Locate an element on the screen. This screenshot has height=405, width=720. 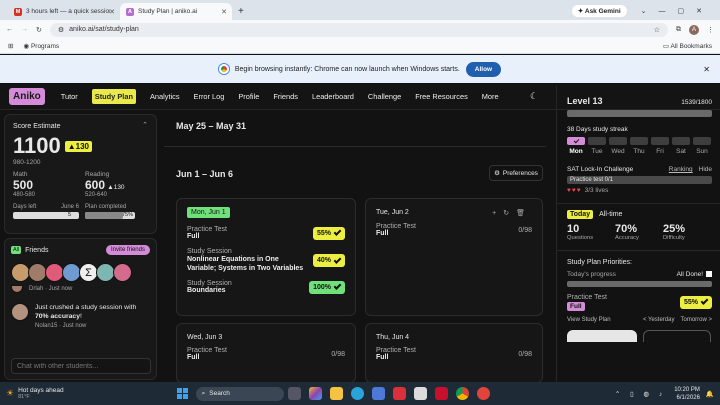
tab-all-time: All-time is located at coordinates (610, 214).